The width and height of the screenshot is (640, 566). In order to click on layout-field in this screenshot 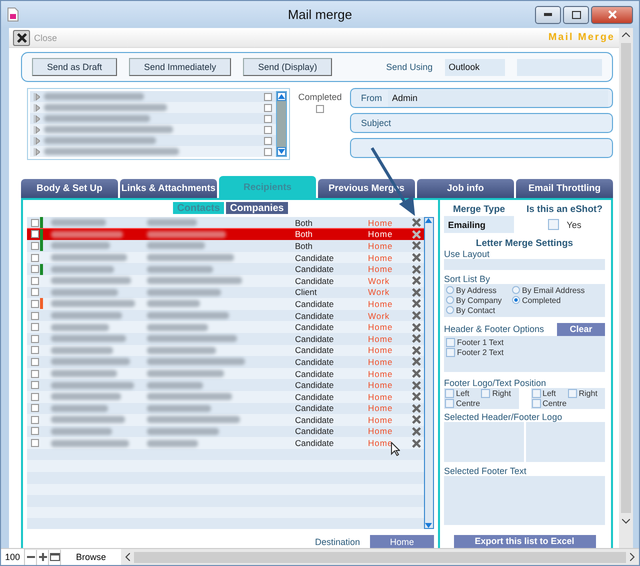, I will do `click(524, 264)`.